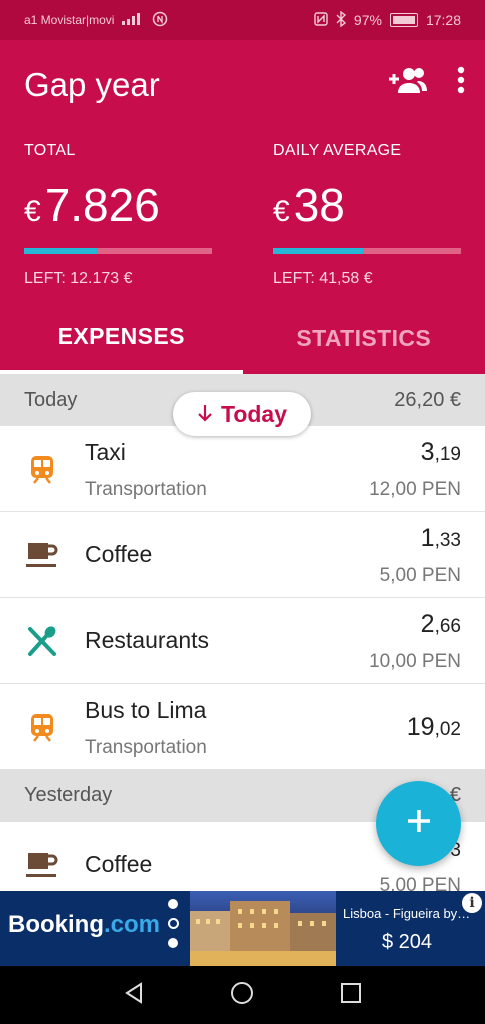  What do you see at coordinates (68, 795) in the screenshot?
I see `section-title: Yesterday` at bounding box center [68, 795].